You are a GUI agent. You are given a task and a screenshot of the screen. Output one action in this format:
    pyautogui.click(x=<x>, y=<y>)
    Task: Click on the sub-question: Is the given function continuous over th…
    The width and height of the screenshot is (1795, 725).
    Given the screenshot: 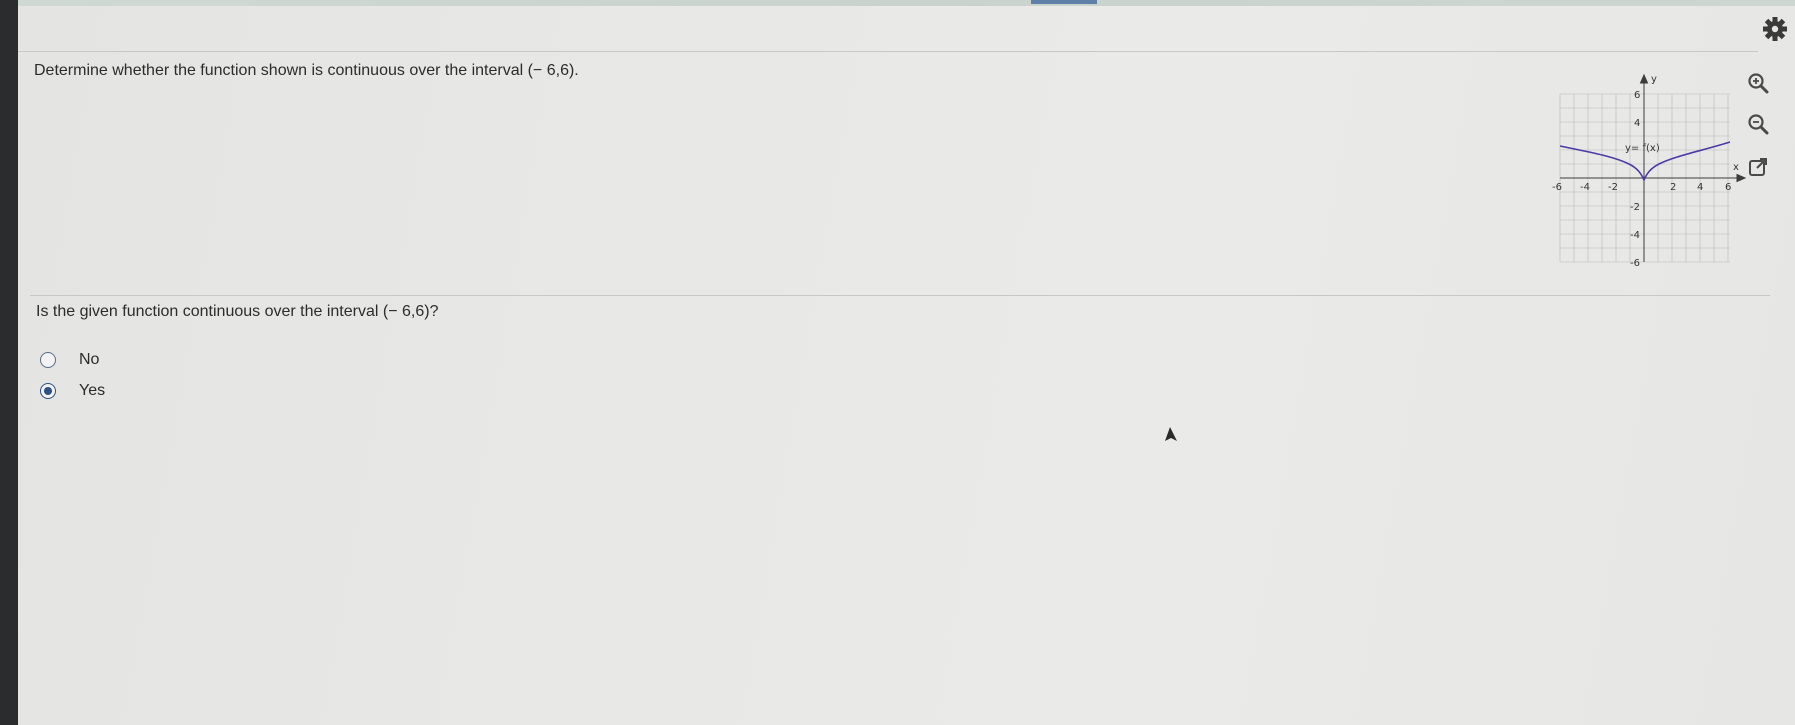 What is the action you would take?
    pyautogui.click(x=237, y=311)
    